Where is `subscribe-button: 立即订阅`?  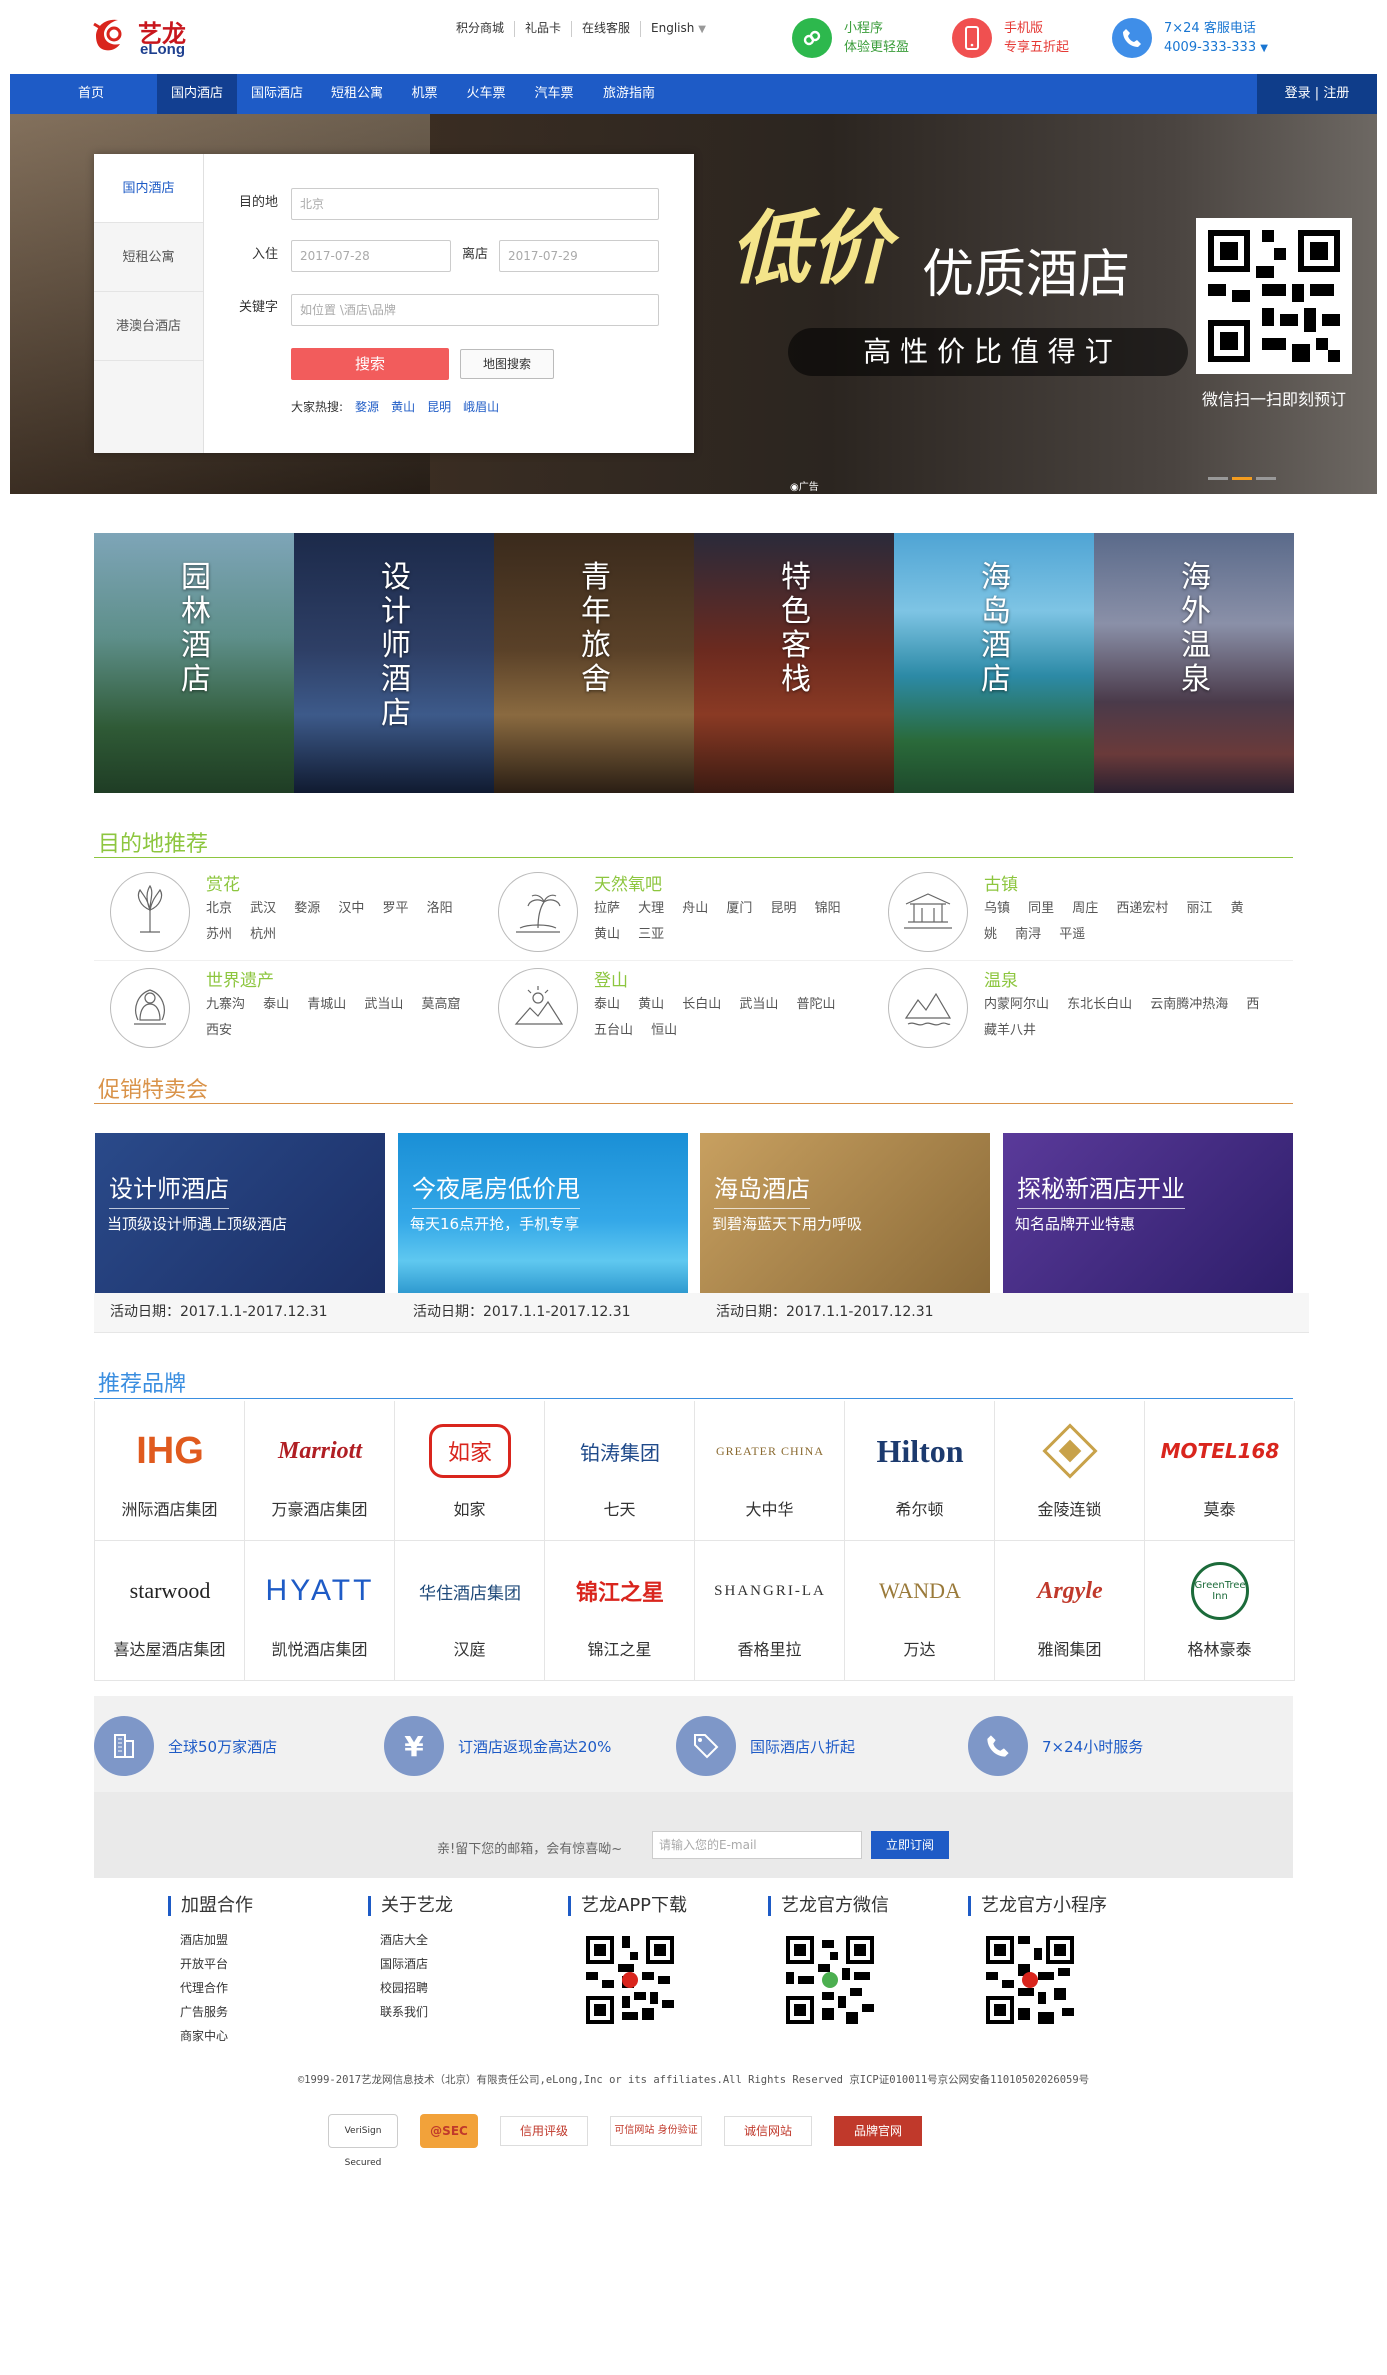
subscribe-button: 立即订阅 is located at coordinates (910, 1845).